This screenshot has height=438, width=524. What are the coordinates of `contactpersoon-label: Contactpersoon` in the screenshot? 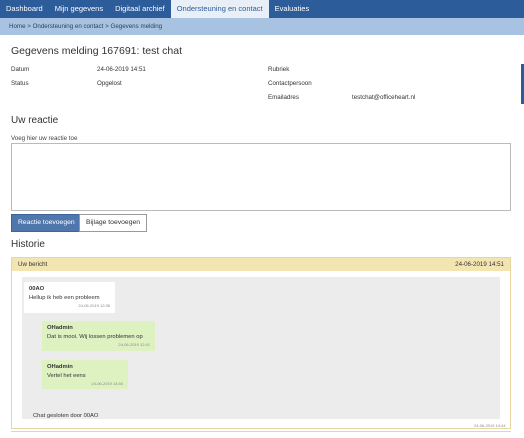 It's located at (290, 83).